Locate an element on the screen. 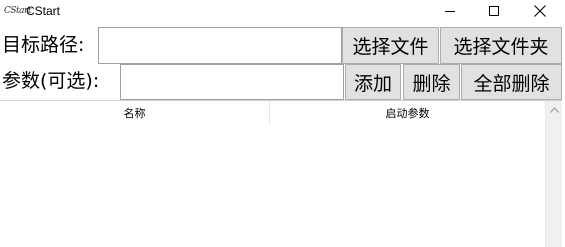 The image size is (565, 247). minimize-icon is located at coordinates (449, 11).